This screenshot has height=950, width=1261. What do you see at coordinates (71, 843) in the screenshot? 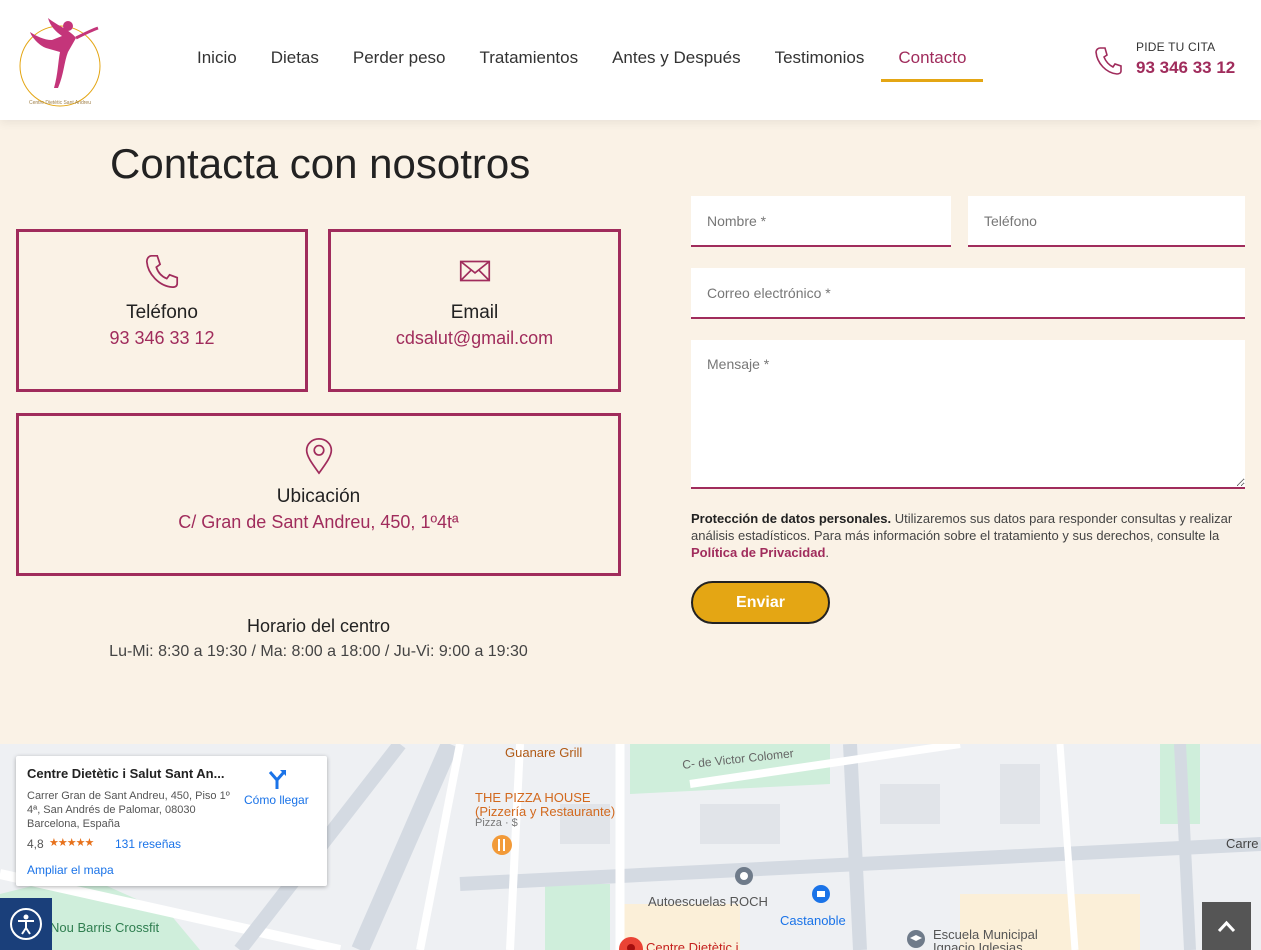
I see `star-rating-icon: ★★★★★` at bounding box center [71, 843].